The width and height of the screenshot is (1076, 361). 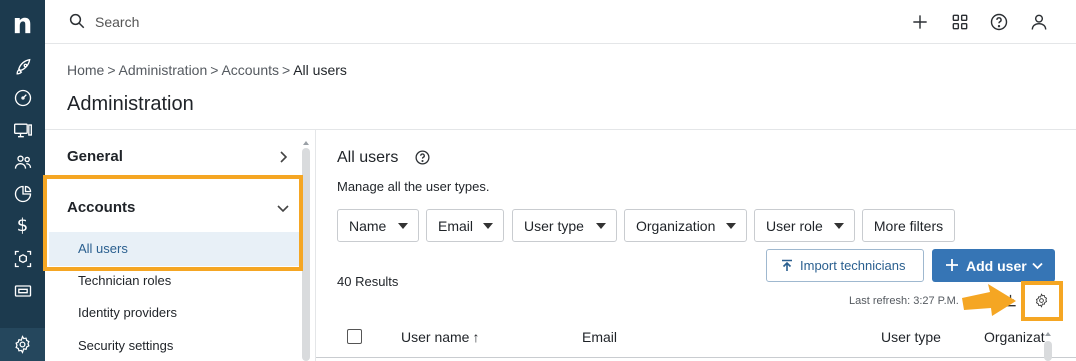 What do you see at coordinates (999, 22) in the screenshot?
I see `help-icon` at bounding box center [999, 22].